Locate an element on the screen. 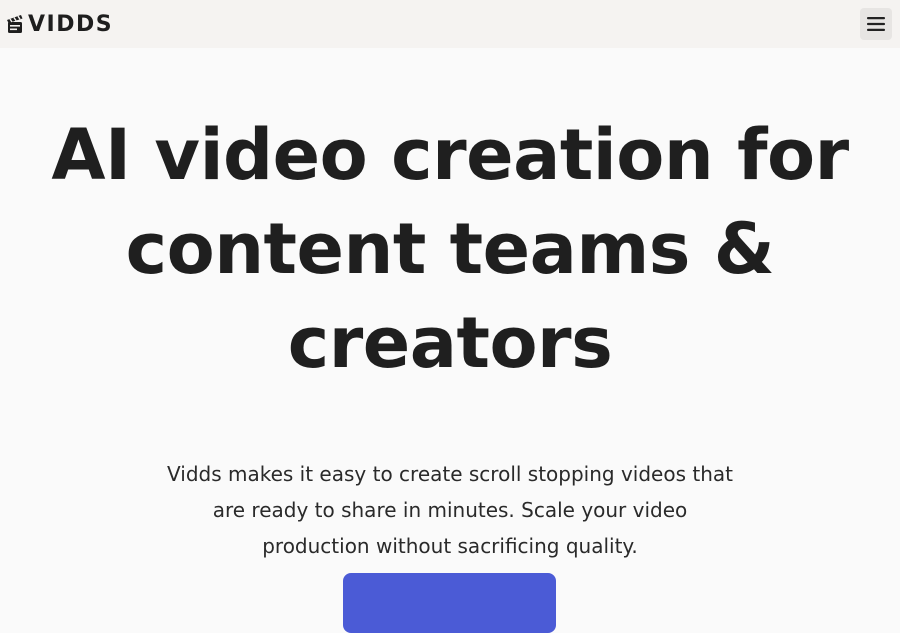 The width and height of the screenshot is (900, 633). hero-title-line: AI video creation for is located at coordinates (450, 155).